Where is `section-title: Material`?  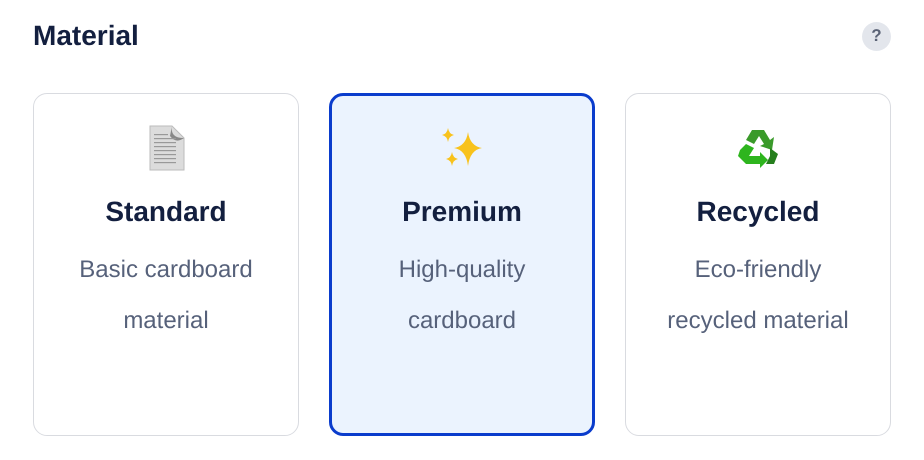
section-title: Material is located at coordinates (86, 36).